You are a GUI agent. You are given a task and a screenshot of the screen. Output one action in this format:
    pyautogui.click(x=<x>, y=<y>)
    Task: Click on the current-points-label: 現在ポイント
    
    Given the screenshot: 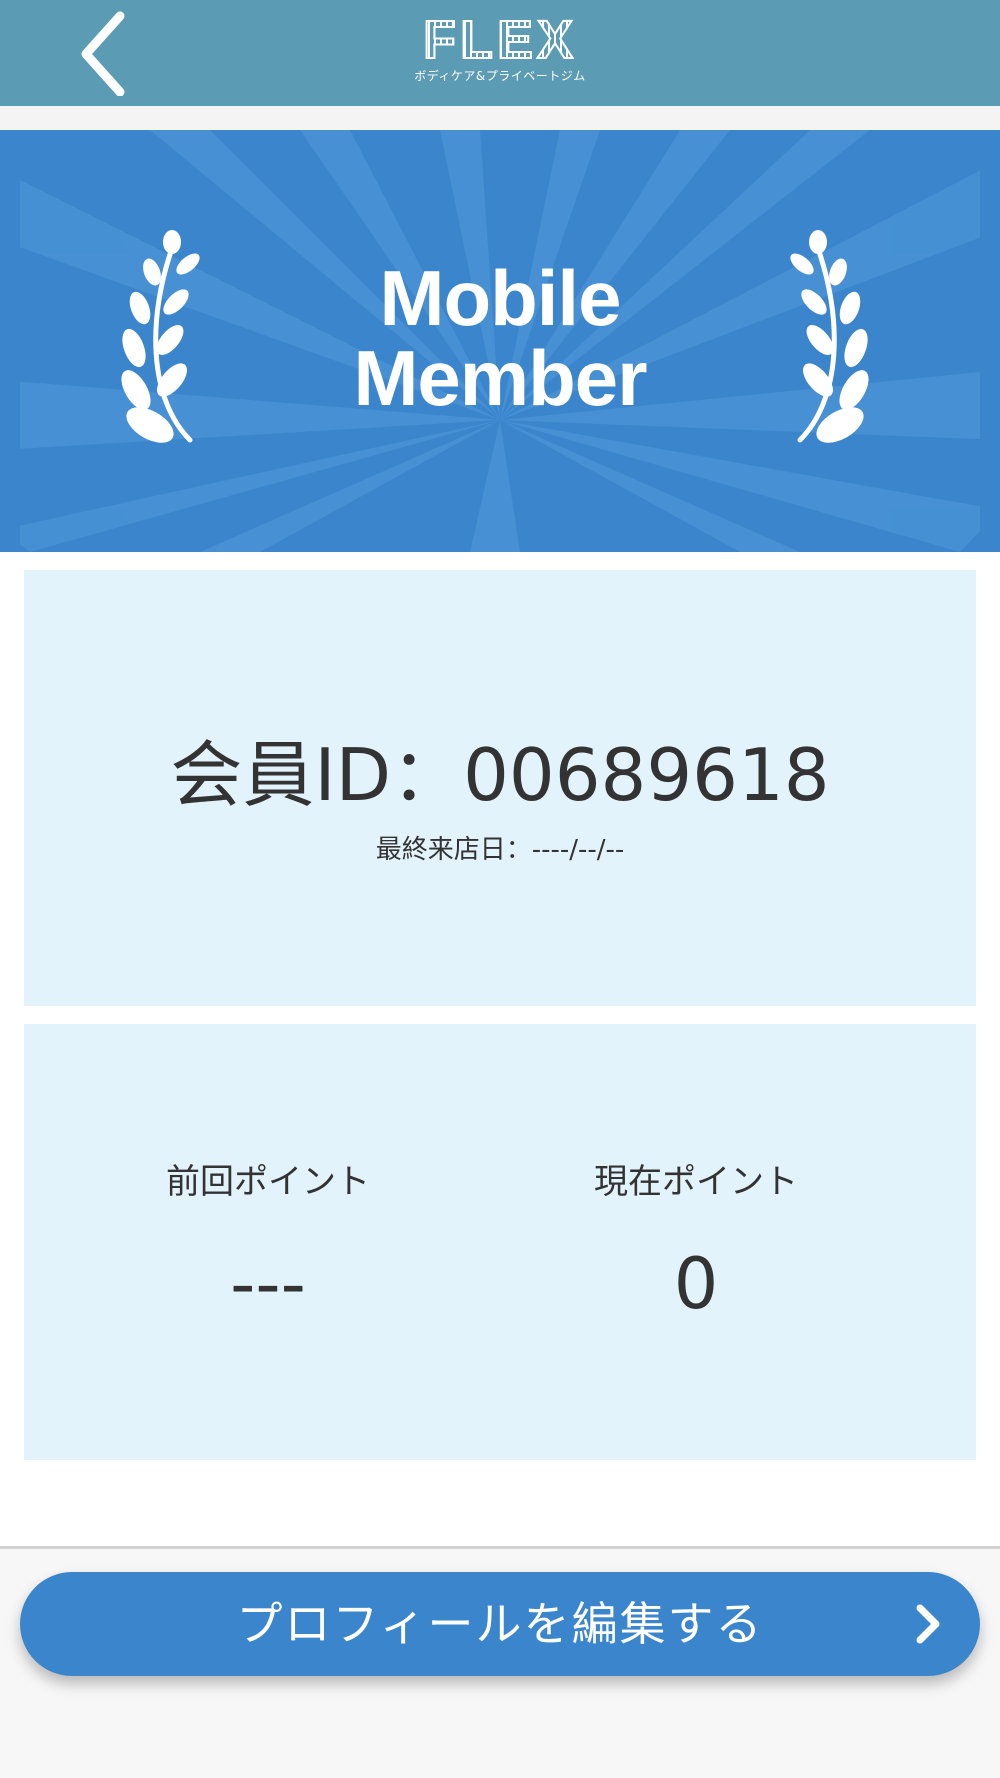 What is the action you would take?
    pyautogui.click(x=696, y=1182)
    